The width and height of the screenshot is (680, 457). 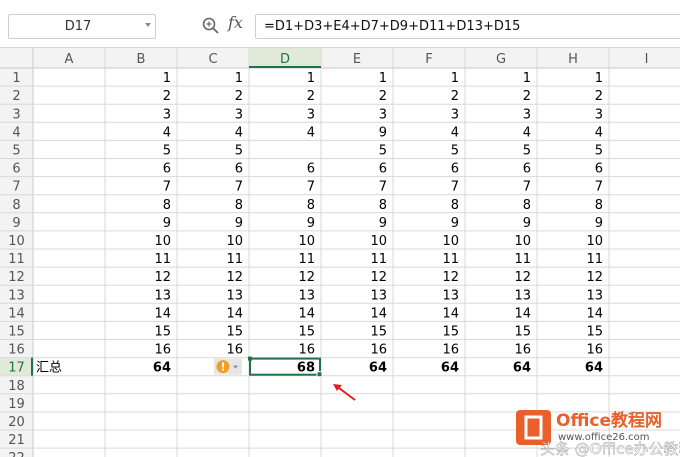 What do you see at coordinates (455, 187) in the screenshot?
I see `cell-f7: 7` at bounding box center [455, 187].